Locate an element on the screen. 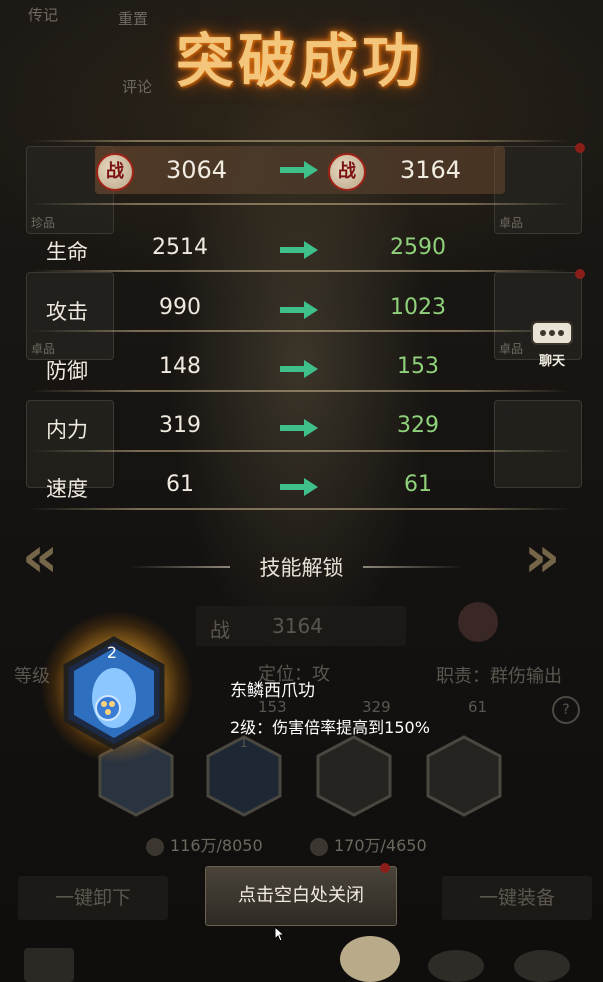  stat-before: 319 is located at coordinates (180, 425).